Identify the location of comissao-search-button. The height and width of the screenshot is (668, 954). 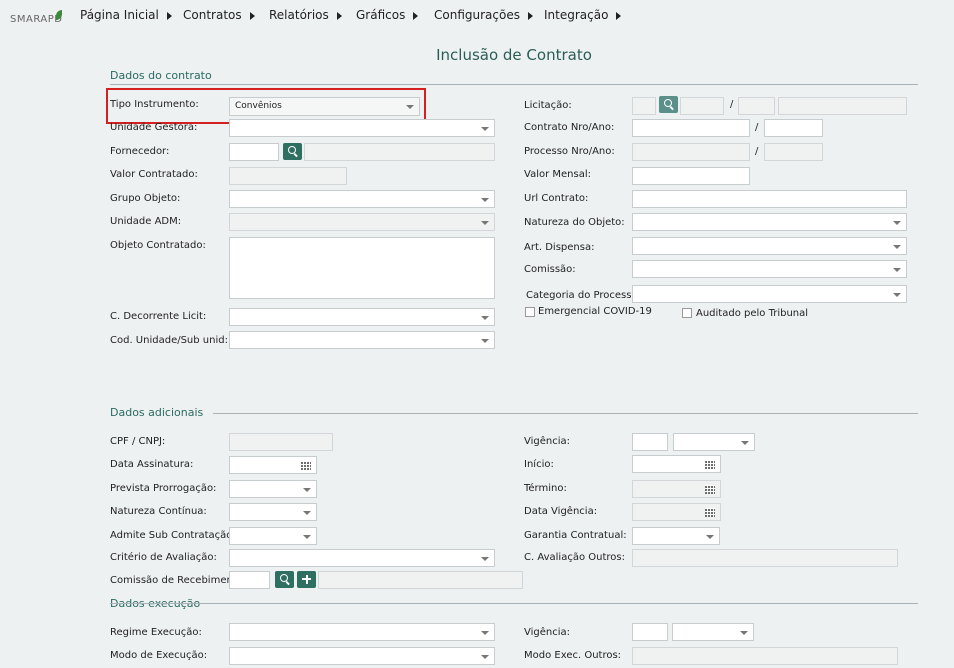
(284, 579).